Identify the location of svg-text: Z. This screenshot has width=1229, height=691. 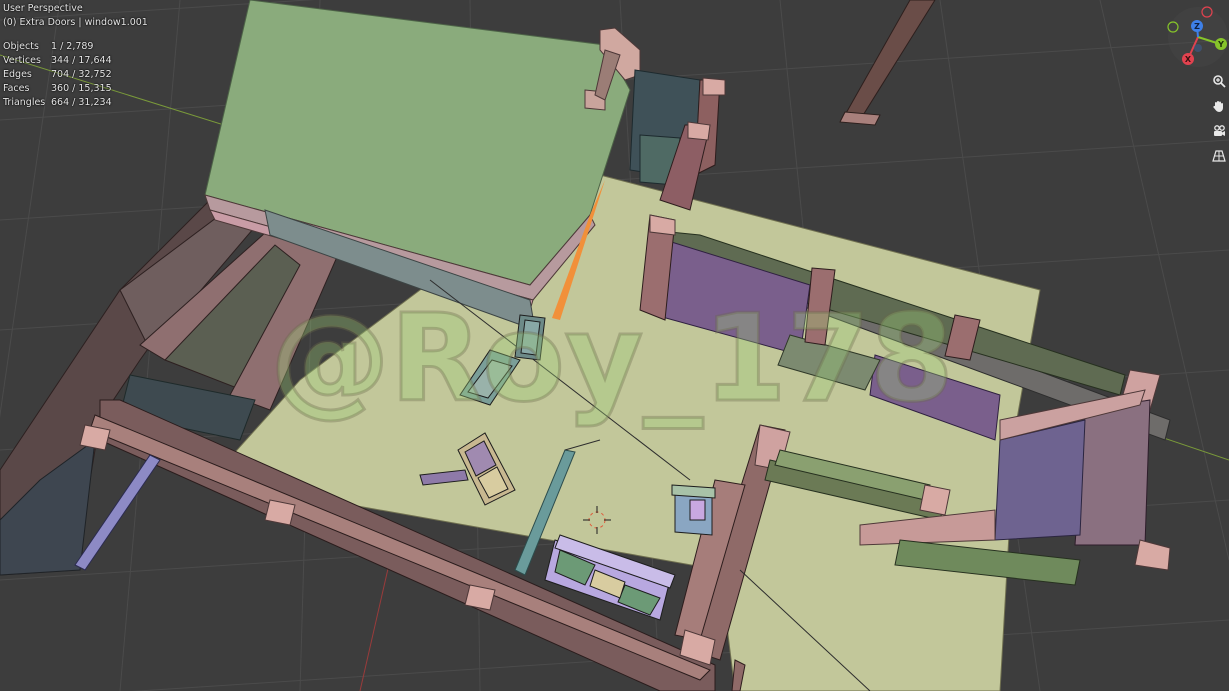
(1197, 26).